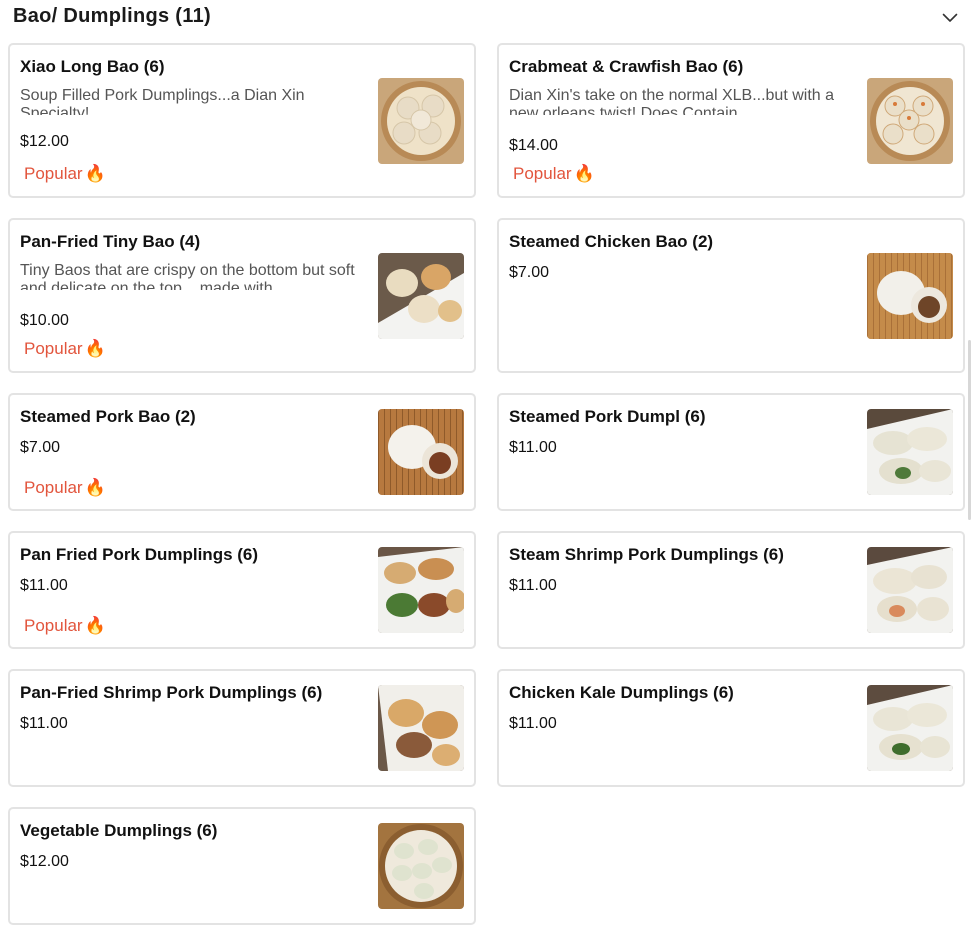 The width and height of the screenshot is (972, 934). I want to click on item-name: Crabmeat & Crawfish Bao (6), so click(626, 66).